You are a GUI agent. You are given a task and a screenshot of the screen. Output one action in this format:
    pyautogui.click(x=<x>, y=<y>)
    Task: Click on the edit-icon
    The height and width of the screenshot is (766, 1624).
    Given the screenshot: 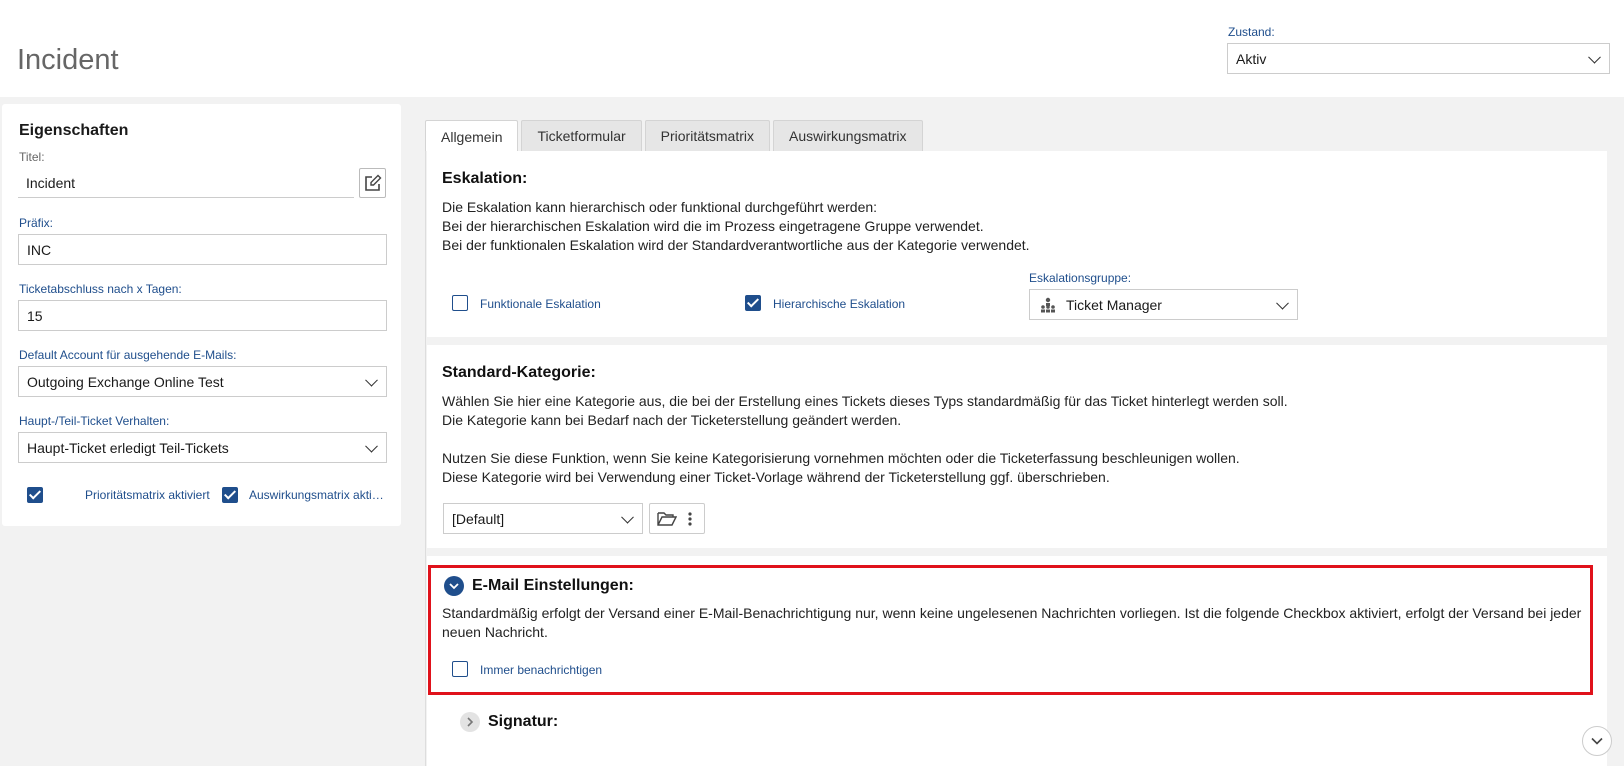 What is the action you would take?
    pyautogui.click(x=372, y=182)
    